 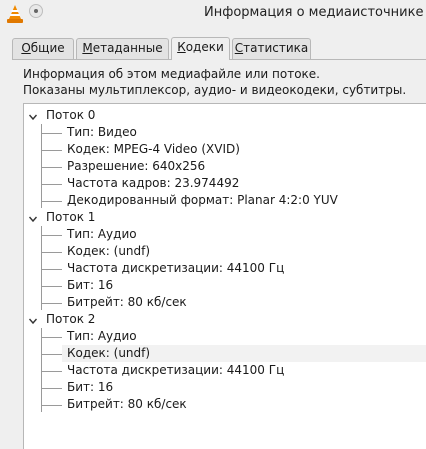 I want to click on vlc-cone-icon, so click(x=15, y=14).